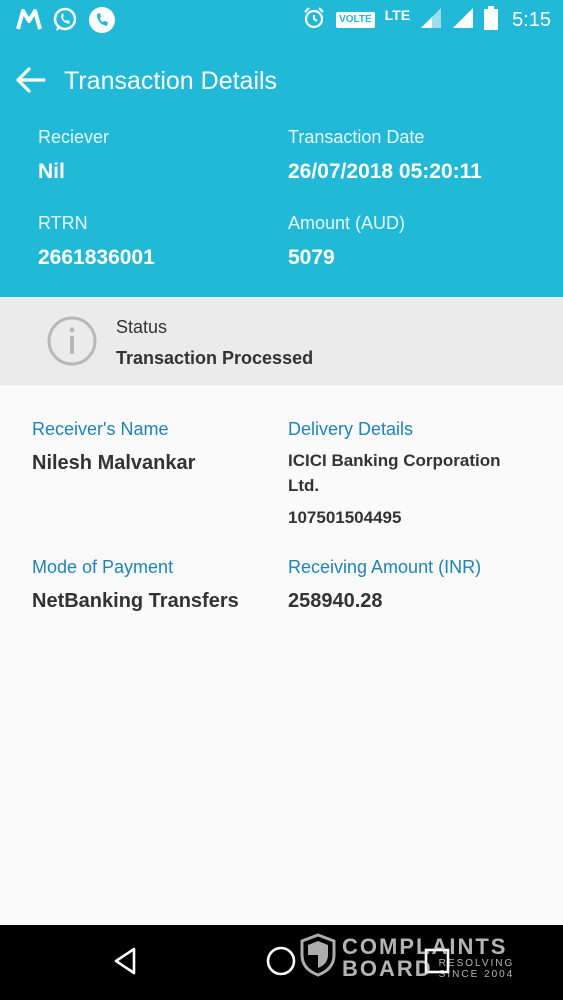  Describe the element at coordinates (311, 257) in the screenshot. I see `amount-value: 5079` at that location.